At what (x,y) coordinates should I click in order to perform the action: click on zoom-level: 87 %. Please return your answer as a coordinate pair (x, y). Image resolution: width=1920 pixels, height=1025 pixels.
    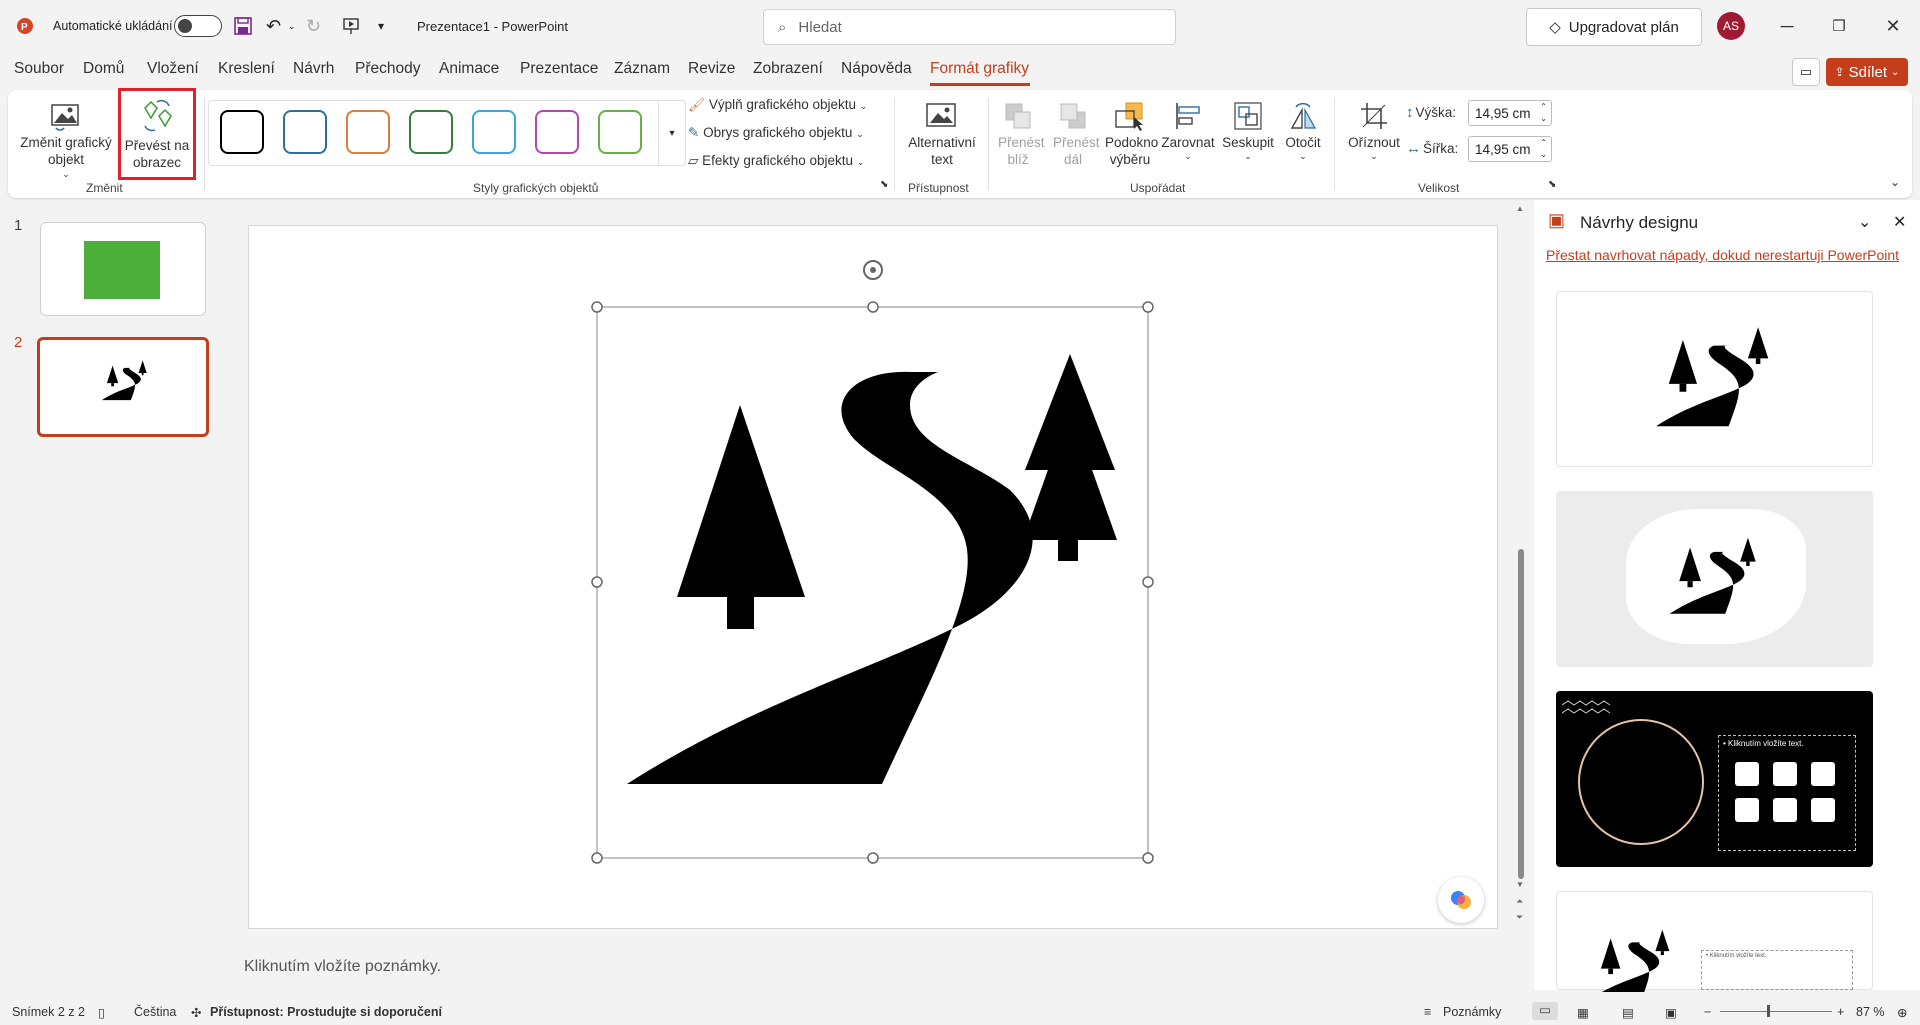
    Looking at the image, I should click on (1870, 1012).